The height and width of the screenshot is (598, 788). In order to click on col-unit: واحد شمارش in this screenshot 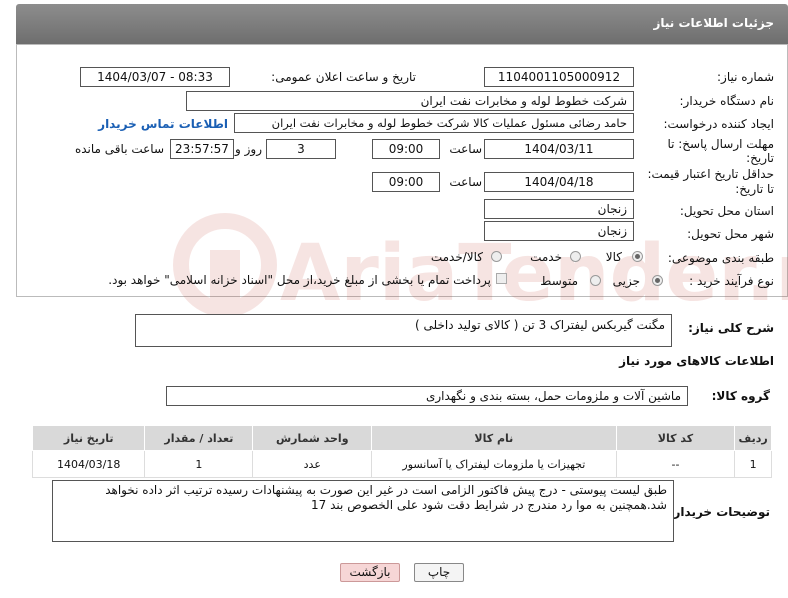, I will do `click(312, 438)`.